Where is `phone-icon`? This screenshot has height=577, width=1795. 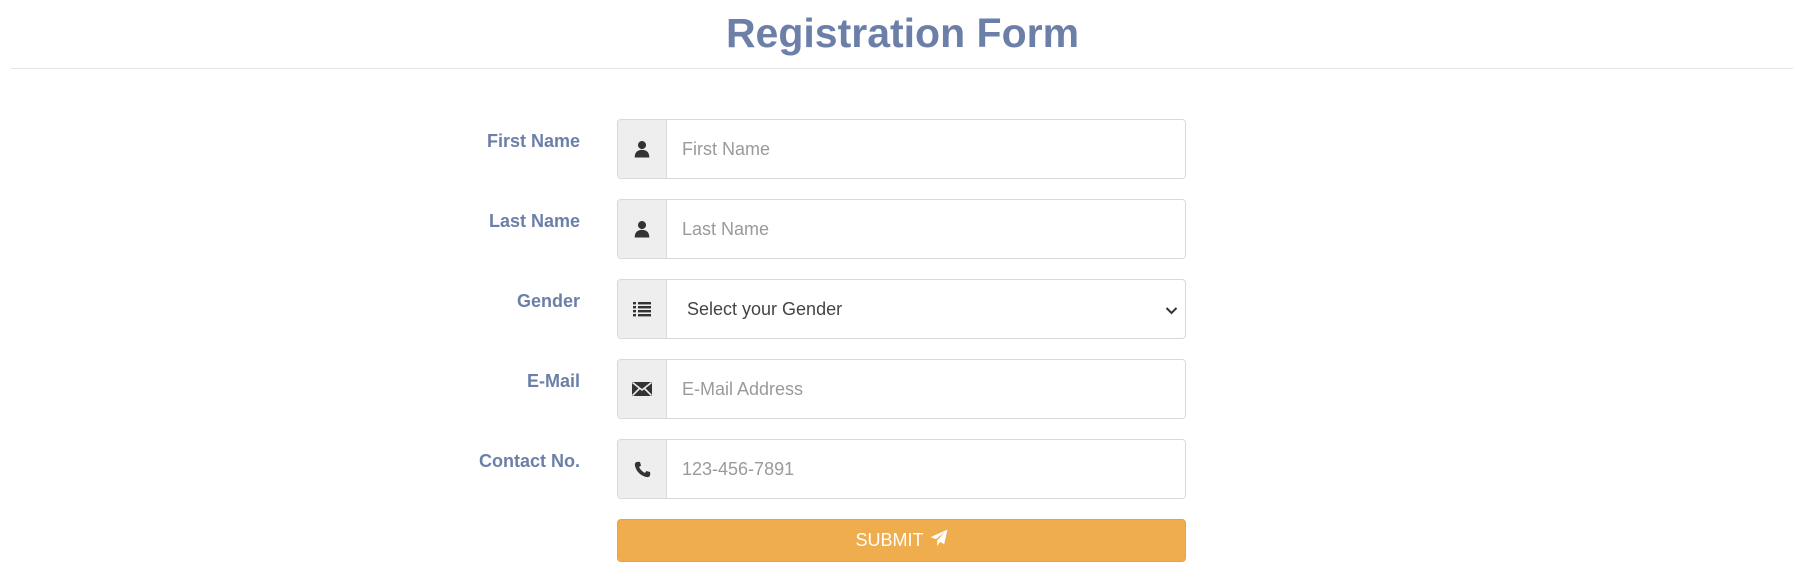
phone-icon is located at coordinates (642, 469).